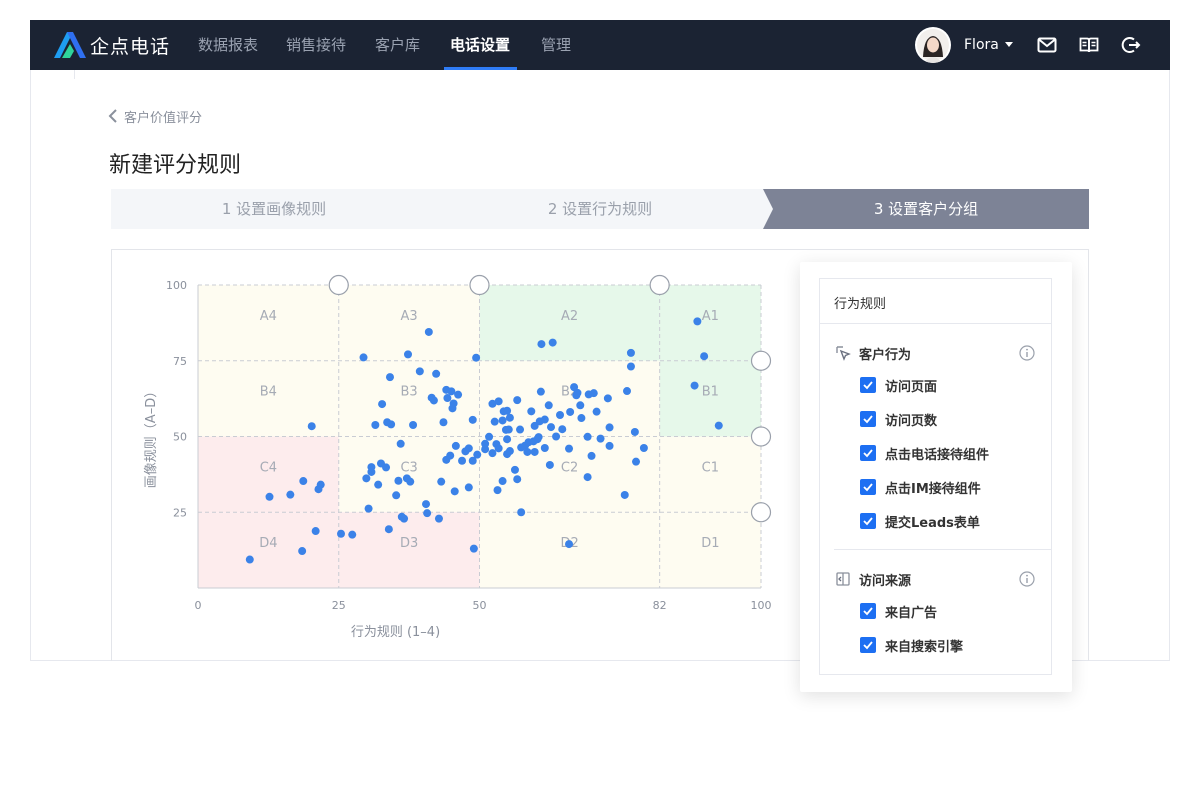 This screenshot has height=800, width=1200. What do you see at coordinates (316, 45) in the screenshot?
I see `nav-item-sales: 销售接待` at bounding box center [316, 45].